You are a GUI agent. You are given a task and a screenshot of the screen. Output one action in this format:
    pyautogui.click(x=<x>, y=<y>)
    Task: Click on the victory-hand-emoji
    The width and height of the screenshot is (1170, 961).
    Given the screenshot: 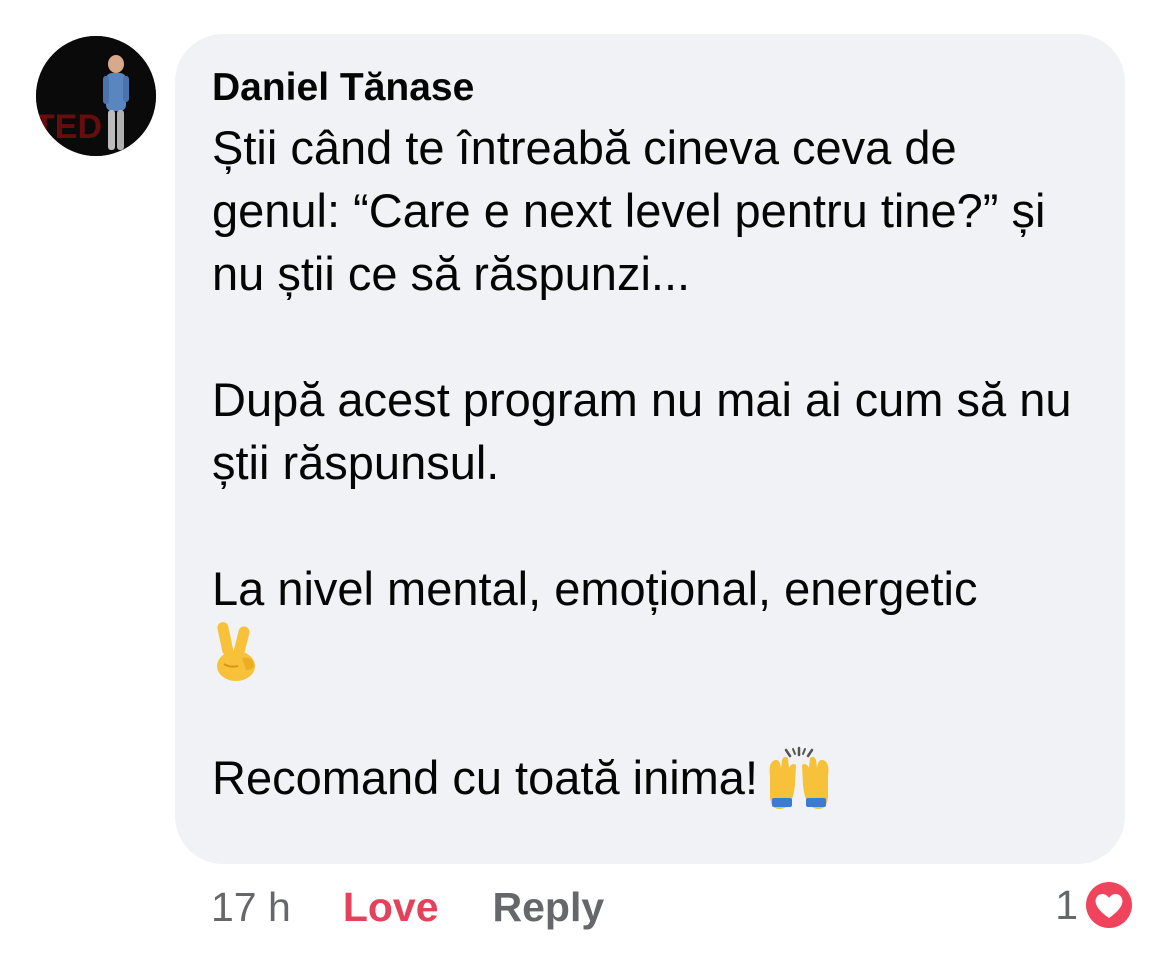 What is the action you would take?
    pyautogui.click(x=236, y=651)
    